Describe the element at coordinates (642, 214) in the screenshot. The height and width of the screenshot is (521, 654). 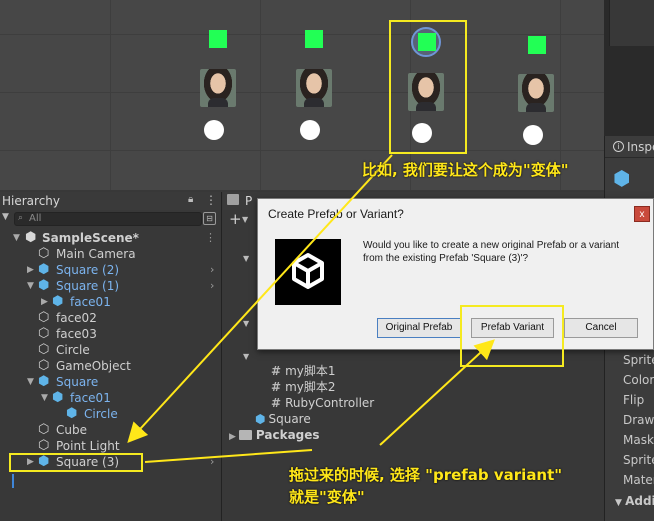
I see `close-button: x` at that location.